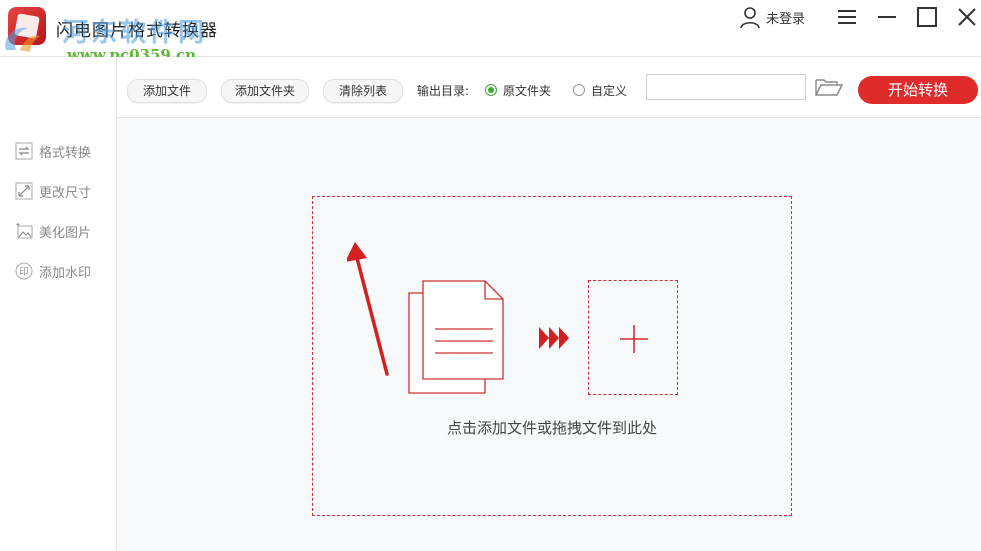 This screenshot has width=981, height=551. I want to click on maximize-icon, so click(927, 17).